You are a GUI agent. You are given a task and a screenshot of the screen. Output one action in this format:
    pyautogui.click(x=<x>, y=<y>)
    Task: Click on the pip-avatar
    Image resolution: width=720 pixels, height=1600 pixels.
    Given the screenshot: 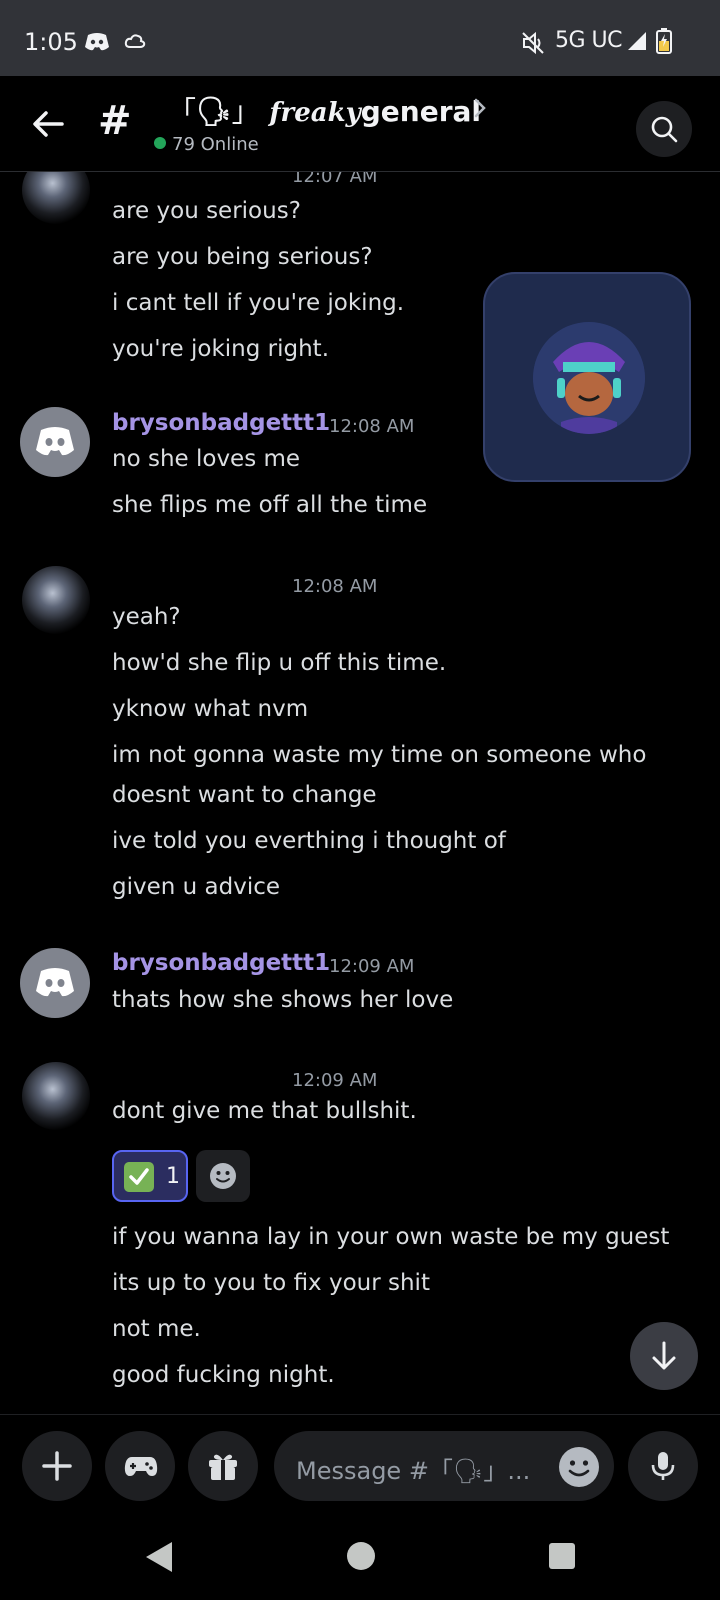 What is the action you would take?
    pyautogui.click(x=589, y=378)
    